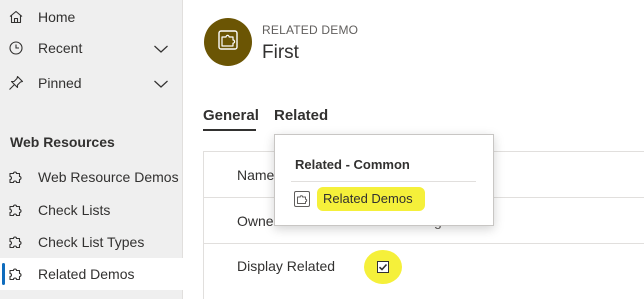 Image resolution: width=644 pixels, height=299 pixels. I want to click on record-title: First, so click(280, 52).